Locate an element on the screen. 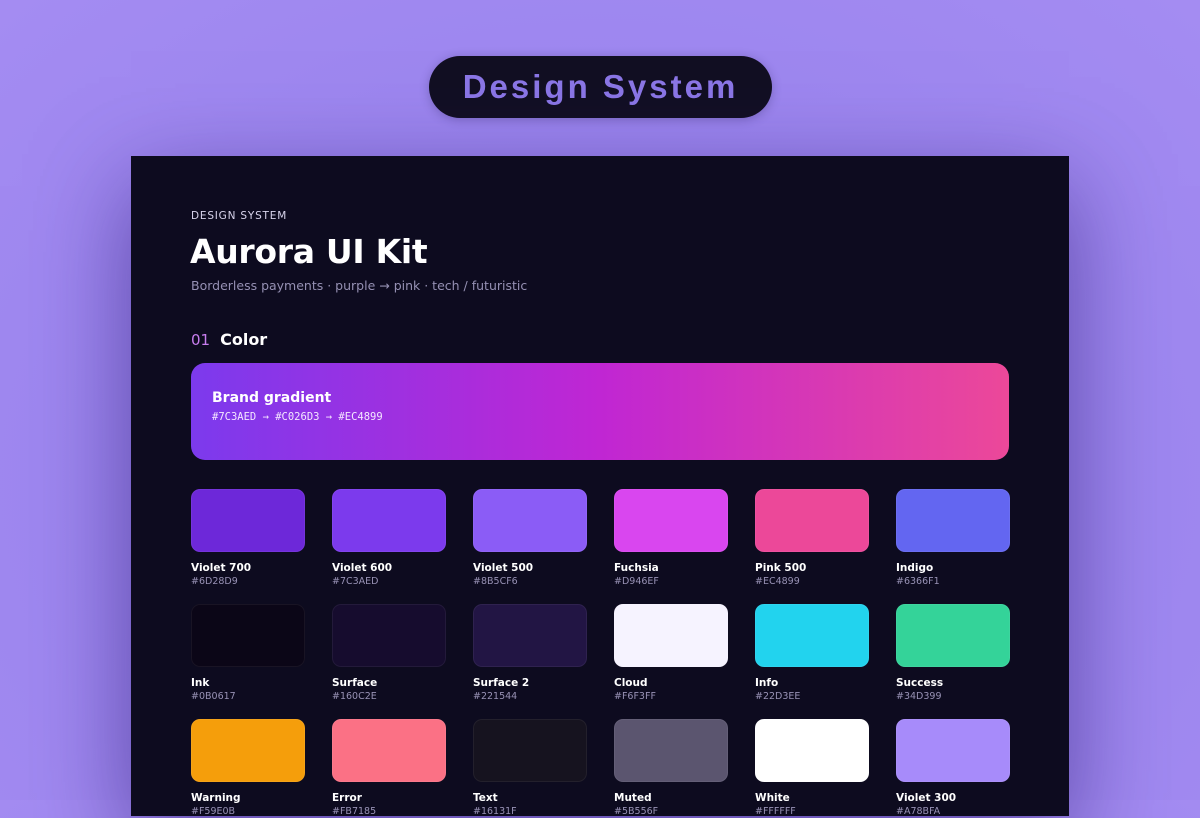 The width and height of the screenshot is (1200, 818). swatch-name: Ink is located at coordinates (200, 683).